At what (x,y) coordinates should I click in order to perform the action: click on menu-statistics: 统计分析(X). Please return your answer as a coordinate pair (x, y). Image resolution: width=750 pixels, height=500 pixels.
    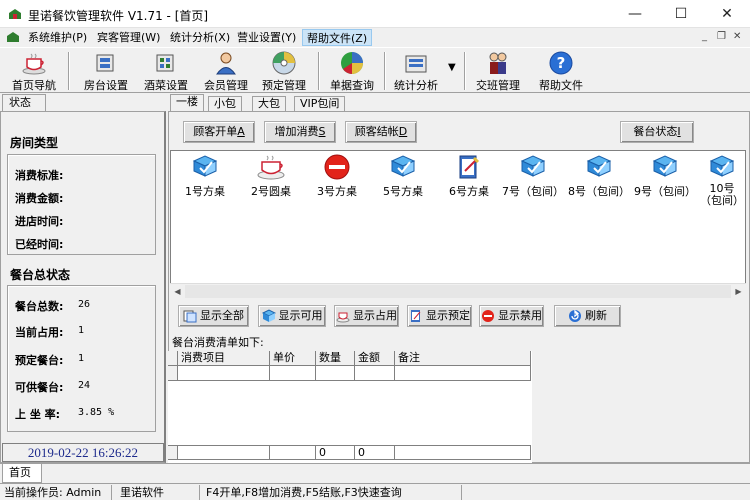
    Looking at the image, I should click on (200, 37).